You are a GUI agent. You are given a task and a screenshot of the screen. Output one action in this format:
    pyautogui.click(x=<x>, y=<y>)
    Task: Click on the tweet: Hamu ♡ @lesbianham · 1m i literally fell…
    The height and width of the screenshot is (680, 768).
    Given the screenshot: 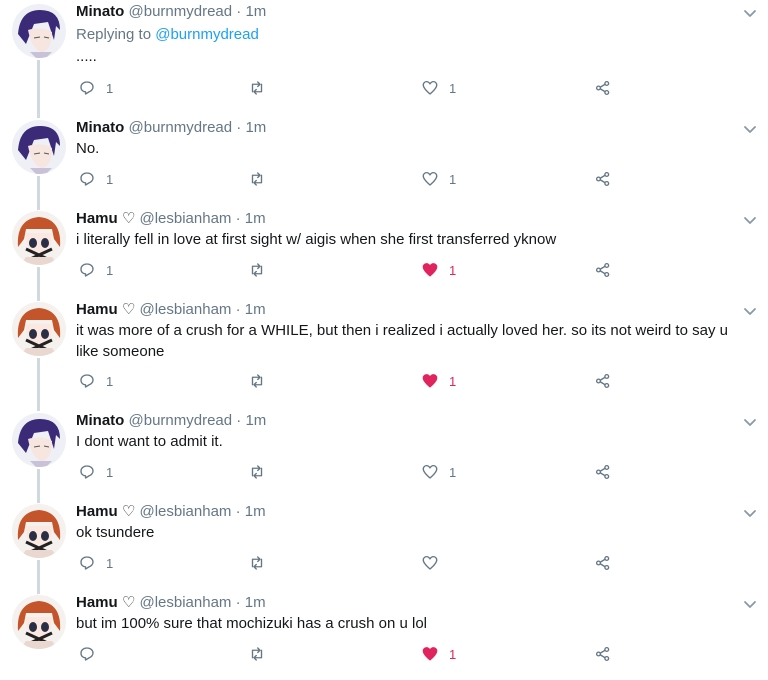 What is the action you would take?
    pyautogui.click(x=384, y=255)
    